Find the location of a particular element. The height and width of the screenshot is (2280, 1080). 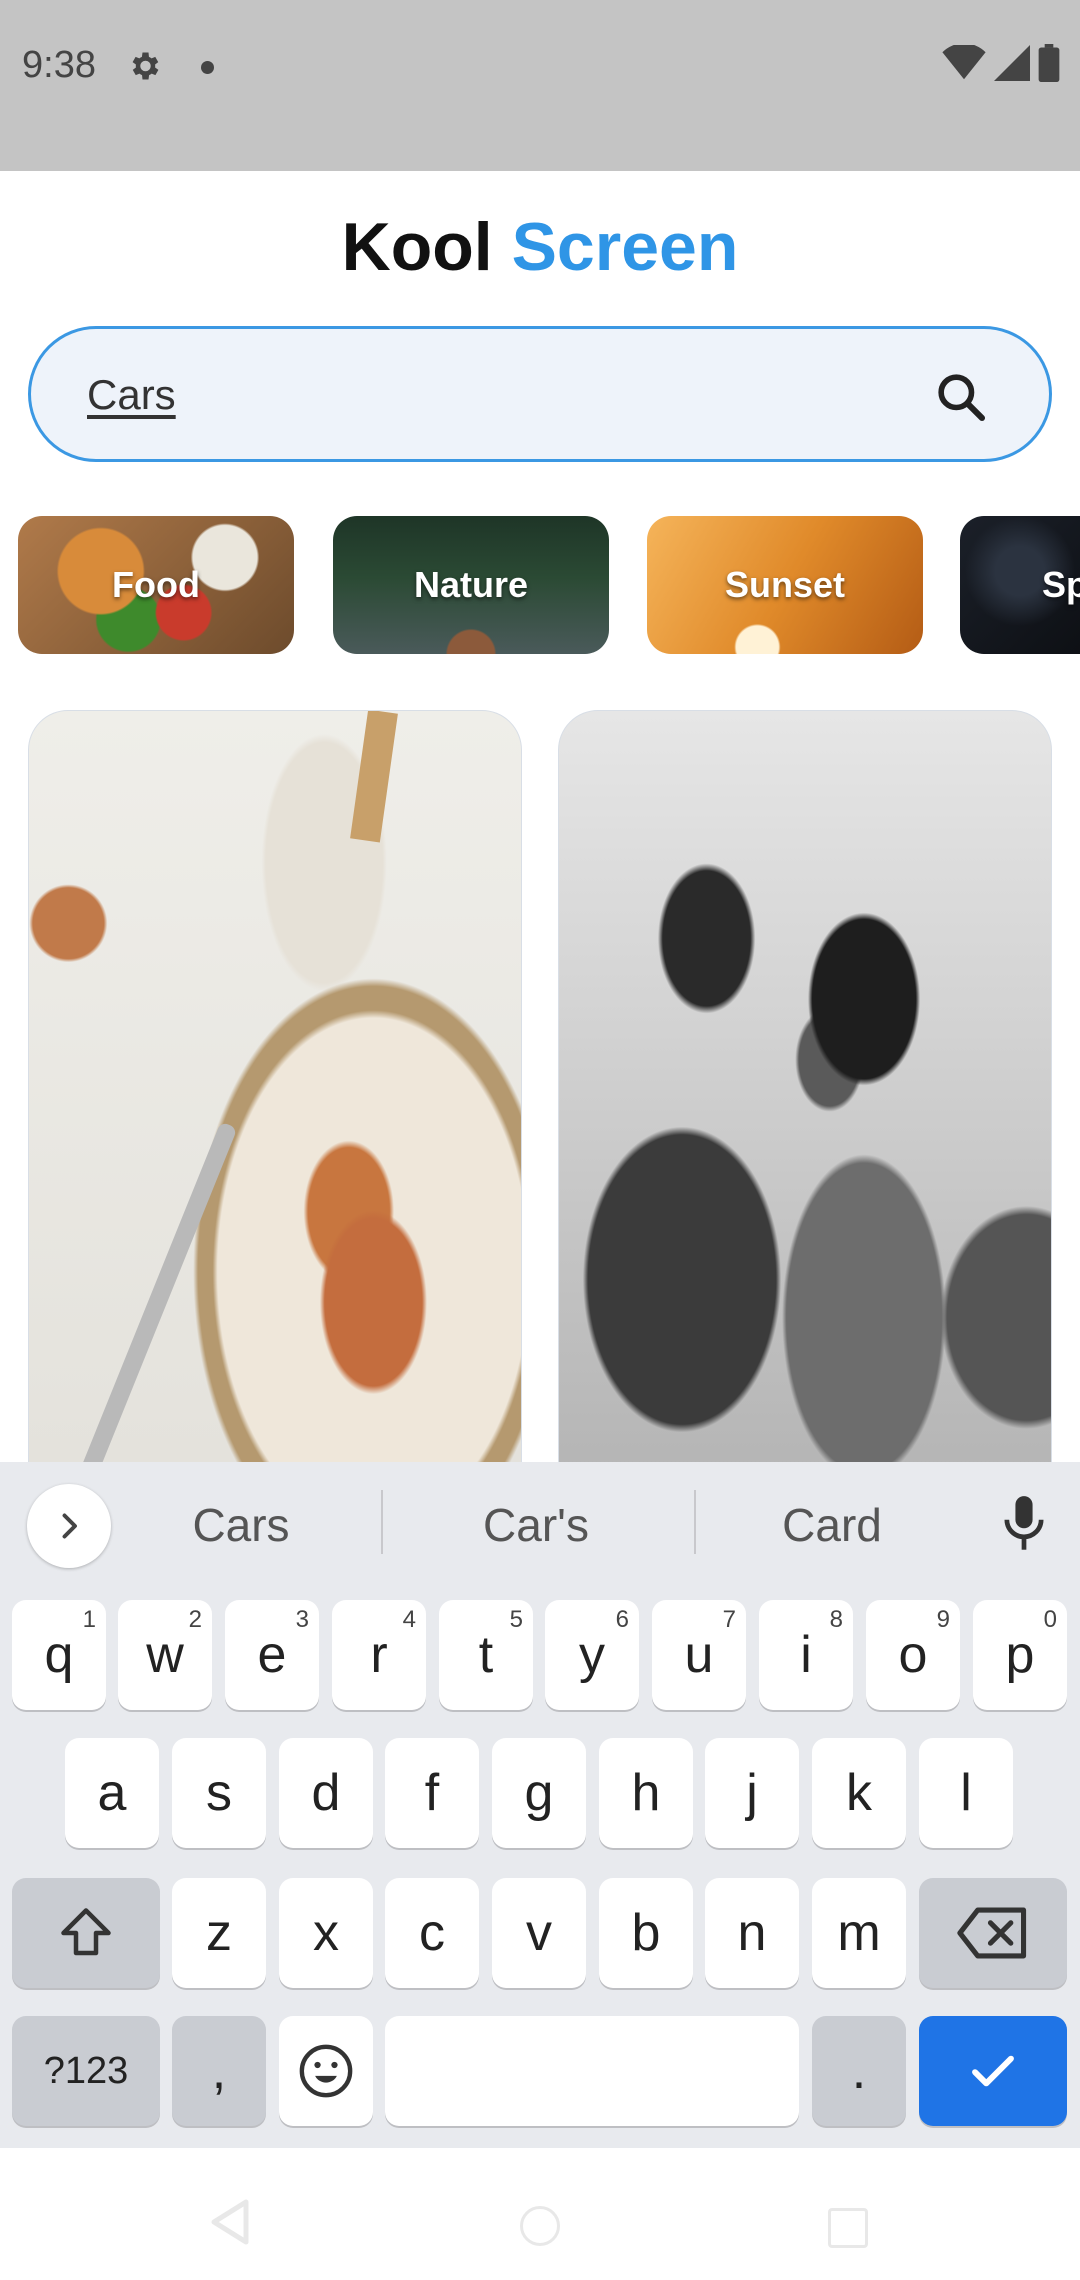

key-e: e3 is located at coordinates (272, 1655).